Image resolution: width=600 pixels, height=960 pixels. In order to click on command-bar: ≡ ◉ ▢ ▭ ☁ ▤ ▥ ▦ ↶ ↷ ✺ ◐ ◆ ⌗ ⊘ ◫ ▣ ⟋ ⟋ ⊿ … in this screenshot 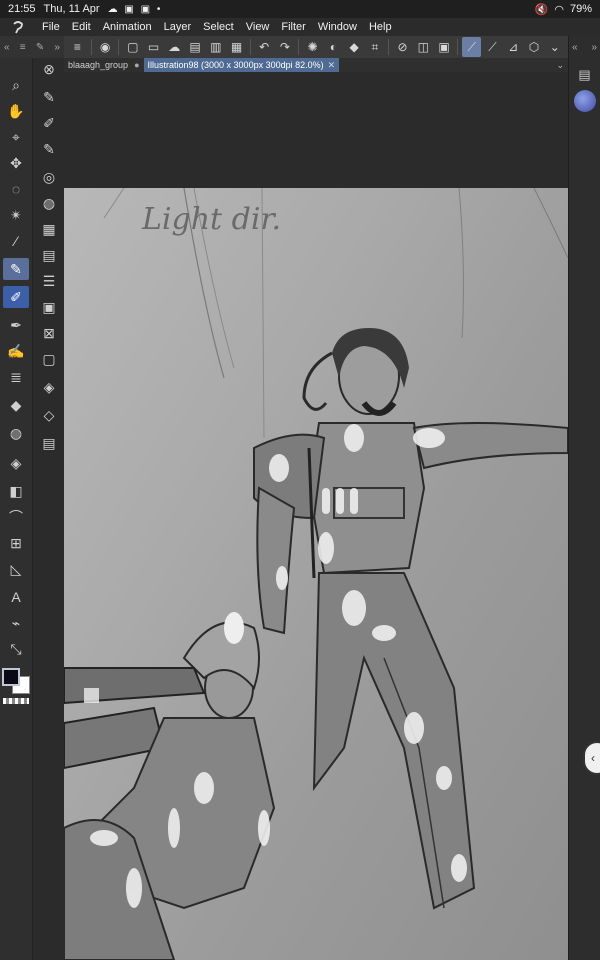, I will do `click(316, 47)`.